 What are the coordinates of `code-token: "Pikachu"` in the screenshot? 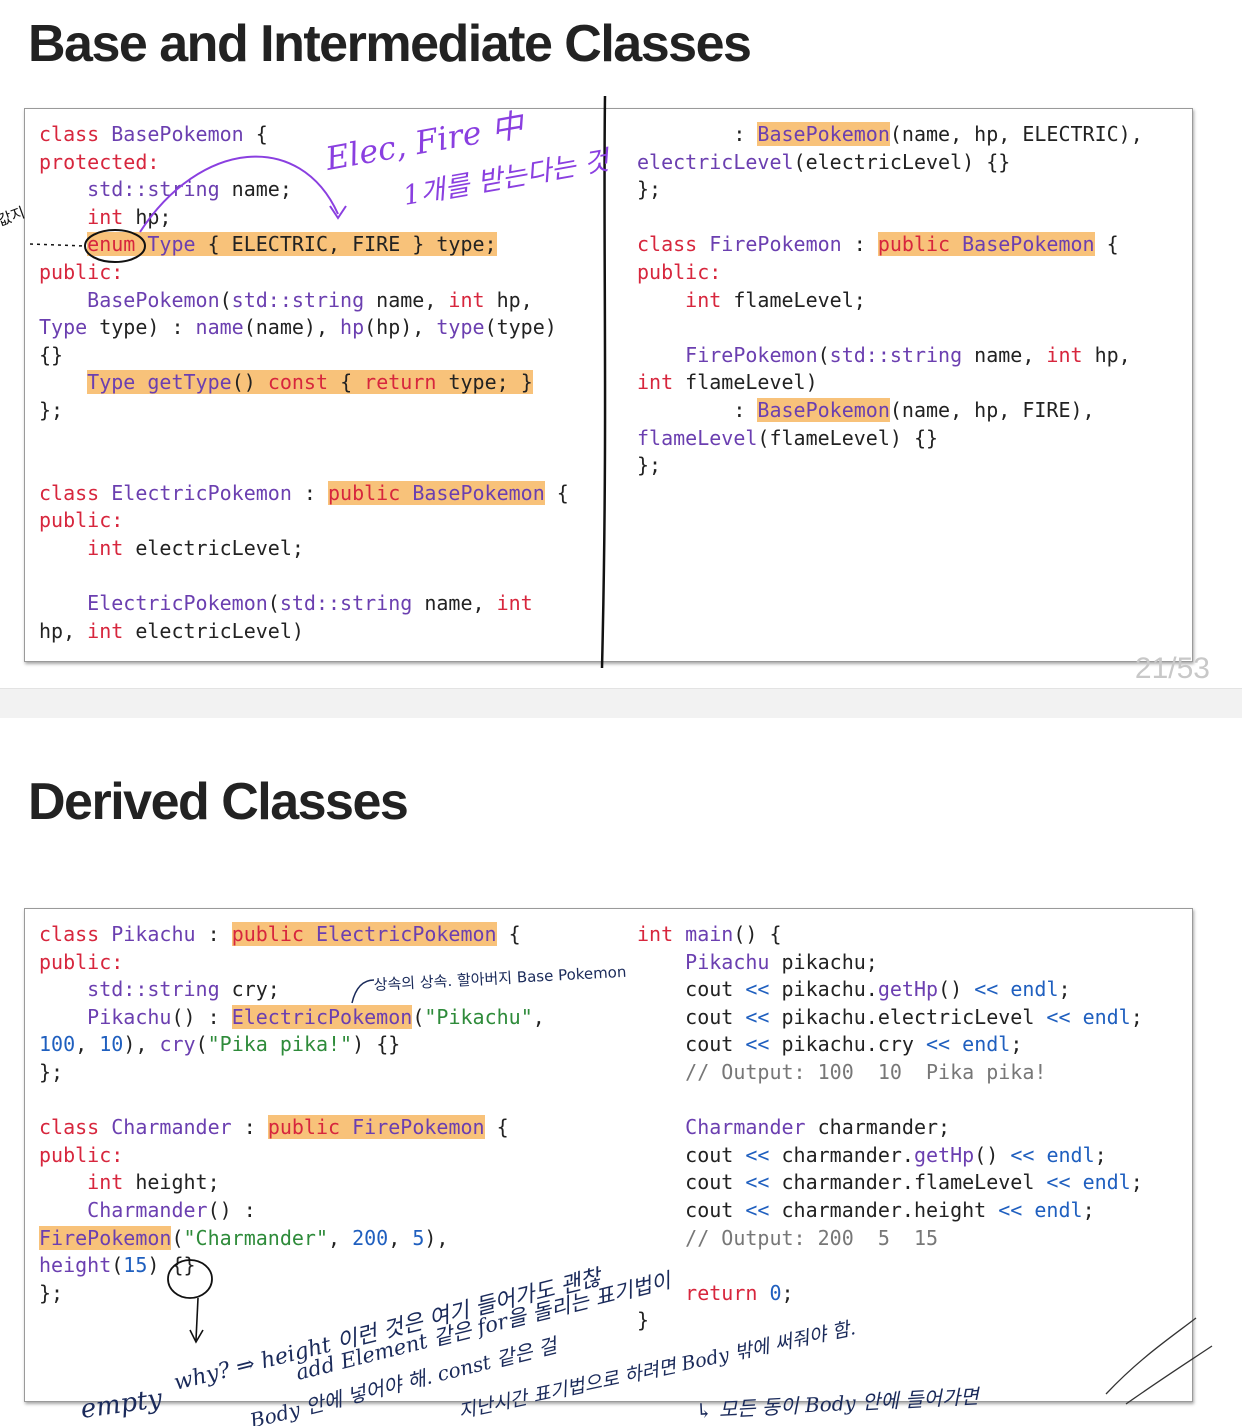 It's located at (478, 1016).